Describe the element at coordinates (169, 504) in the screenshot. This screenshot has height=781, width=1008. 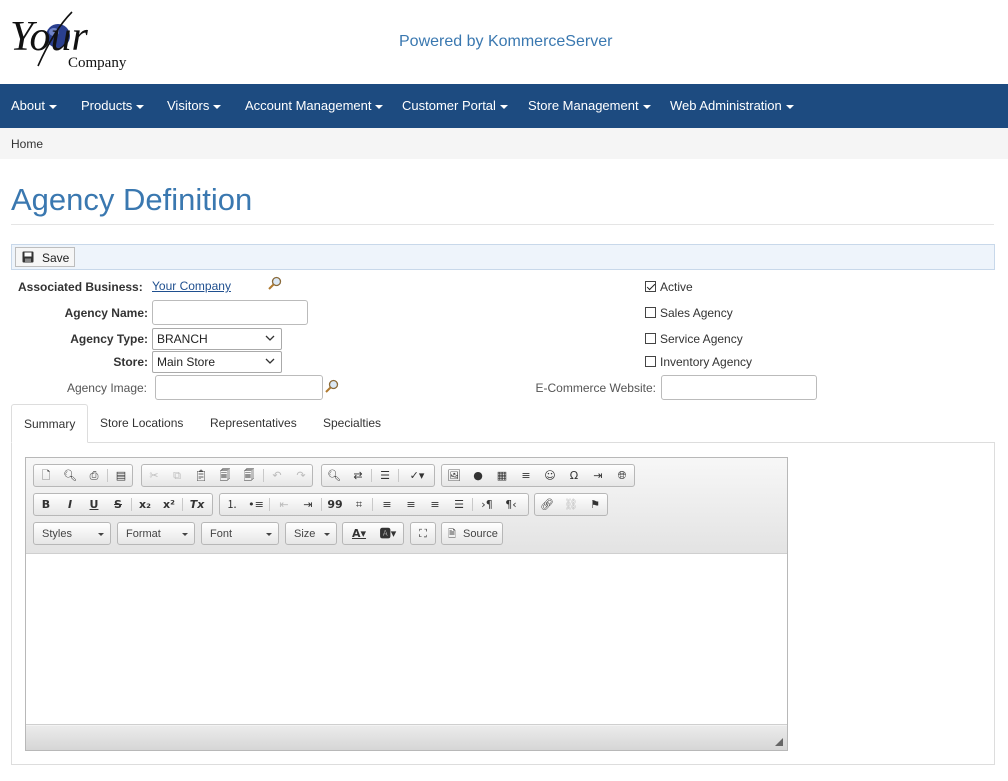
I see `superscript-icon: x²` at that location.